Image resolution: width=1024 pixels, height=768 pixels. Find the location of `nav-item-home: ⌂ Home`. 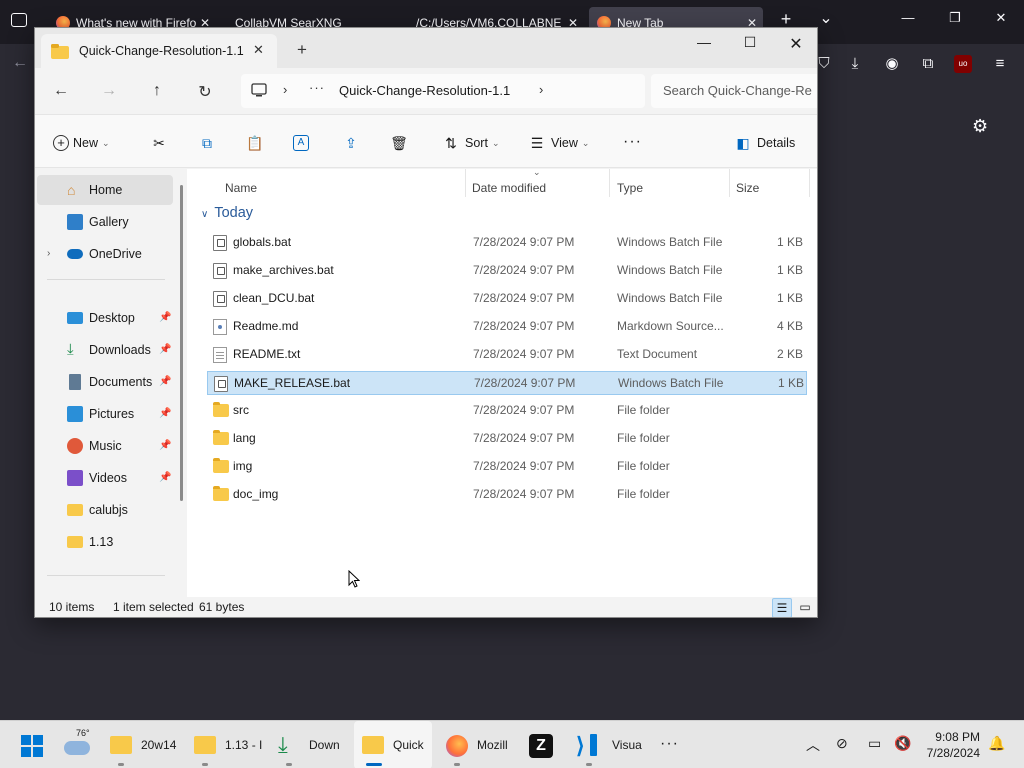

nav-item-home: ⌂ Home is located at coordinates (105, 190).